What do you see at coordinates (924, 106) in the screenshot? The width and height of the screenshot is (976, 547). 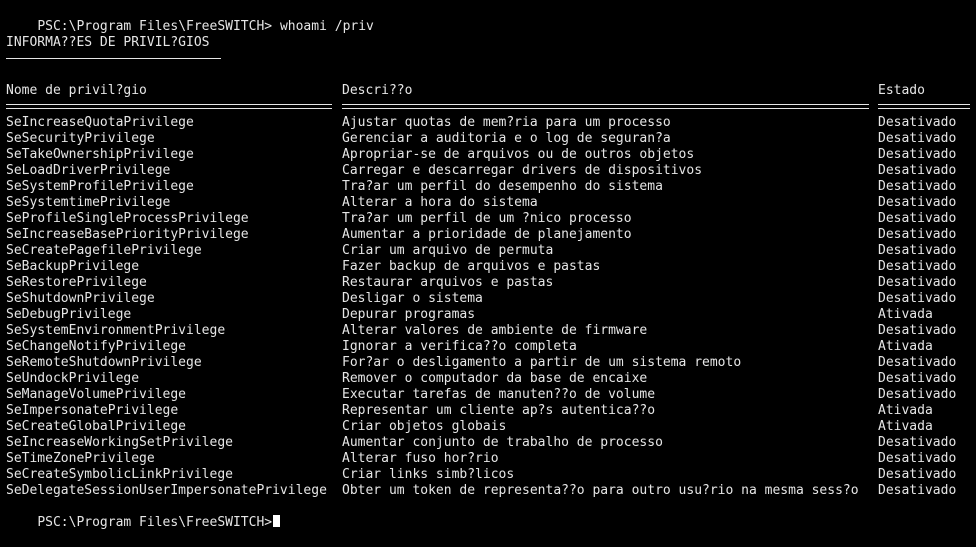 I see `header-rule-state` at bounding box center [924, 106].